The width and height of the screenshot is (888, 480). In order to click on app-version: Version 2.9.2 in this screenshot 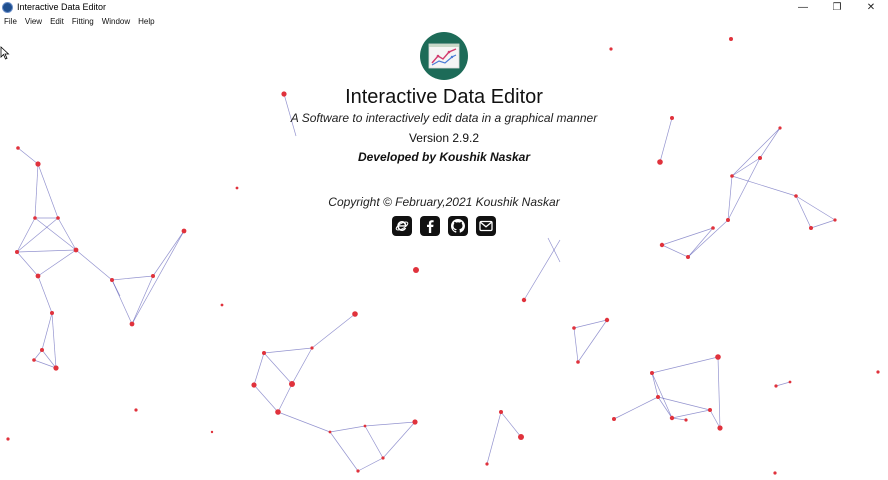, I will do `click(444, 138)`.